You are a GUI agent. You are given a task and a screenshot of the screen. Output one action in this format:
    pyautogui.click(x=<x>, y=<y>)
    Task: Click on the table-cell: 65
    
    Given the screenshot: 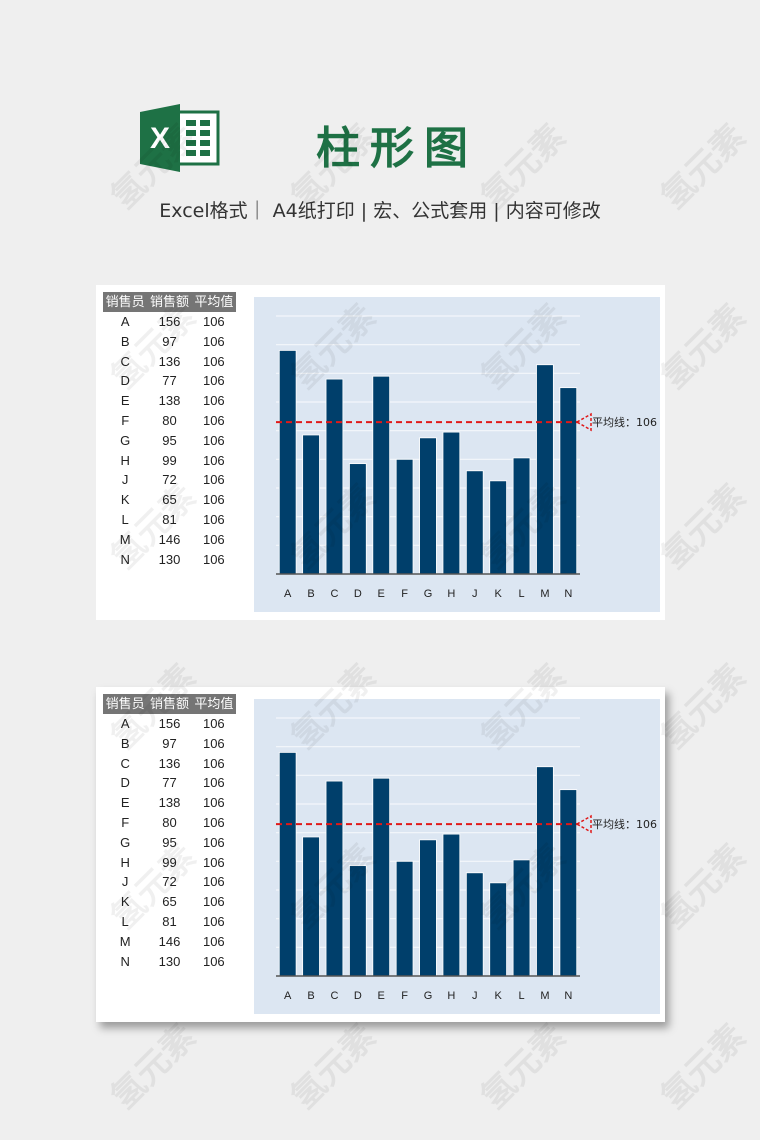 What is the action you would take?
    pyautogui.click(x=169, y=500)
    